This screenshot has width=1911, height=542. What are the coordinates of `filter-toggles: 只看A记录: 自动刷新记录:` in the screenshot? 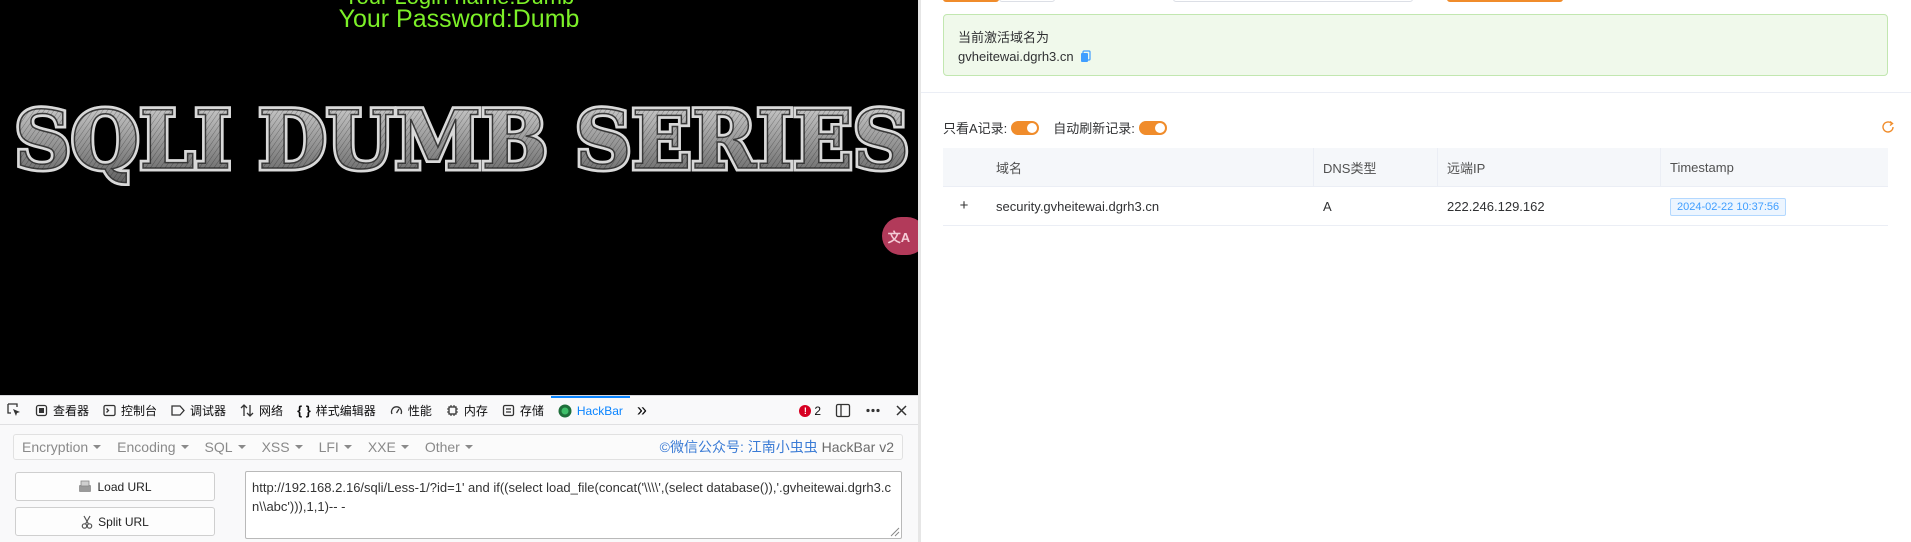 It's located at (1062, 127).